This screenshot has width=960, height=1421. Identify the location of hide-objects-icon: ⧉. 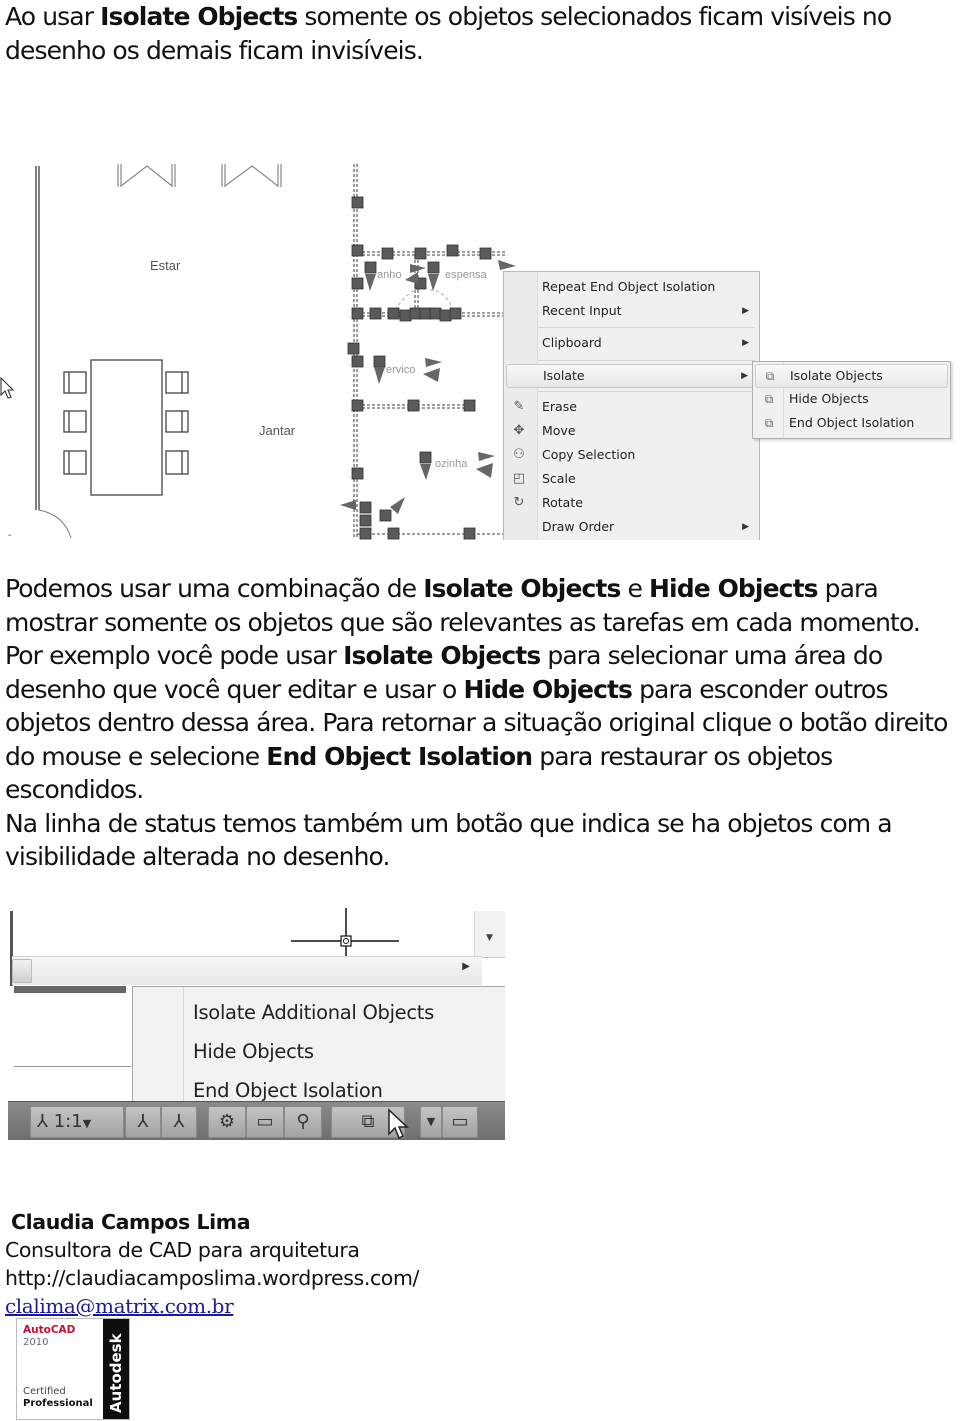
(769, 399).